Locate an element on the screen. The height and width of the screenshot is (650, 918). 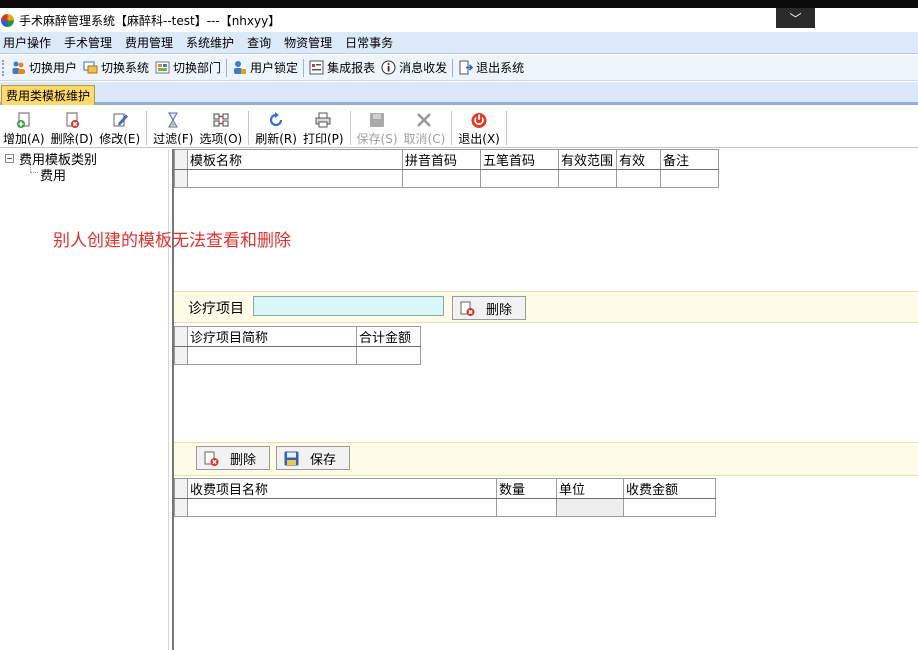
switch-user-button: 切换用户 is located at coordinates (44, 68).